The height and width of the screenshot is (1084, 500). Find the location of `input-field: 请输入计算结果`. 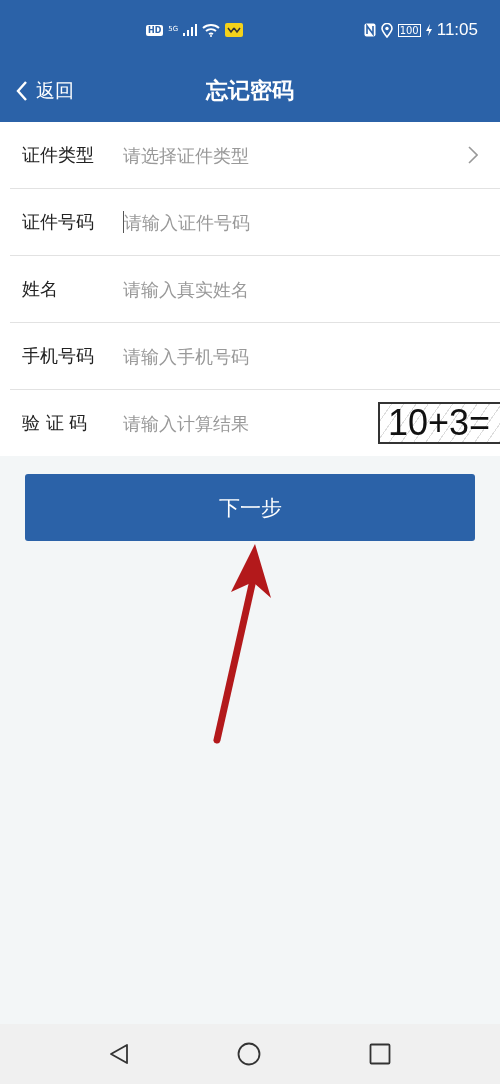

input-field: 请输入计算结果 is located at coordinates (250, 423).